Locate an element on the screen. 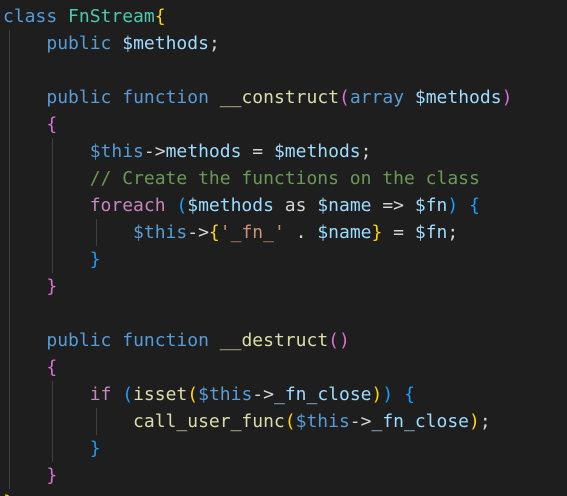 The height and width of the screenshot is (496, 567). code-line: class FnStream{ is located at coordinates (257, 16).